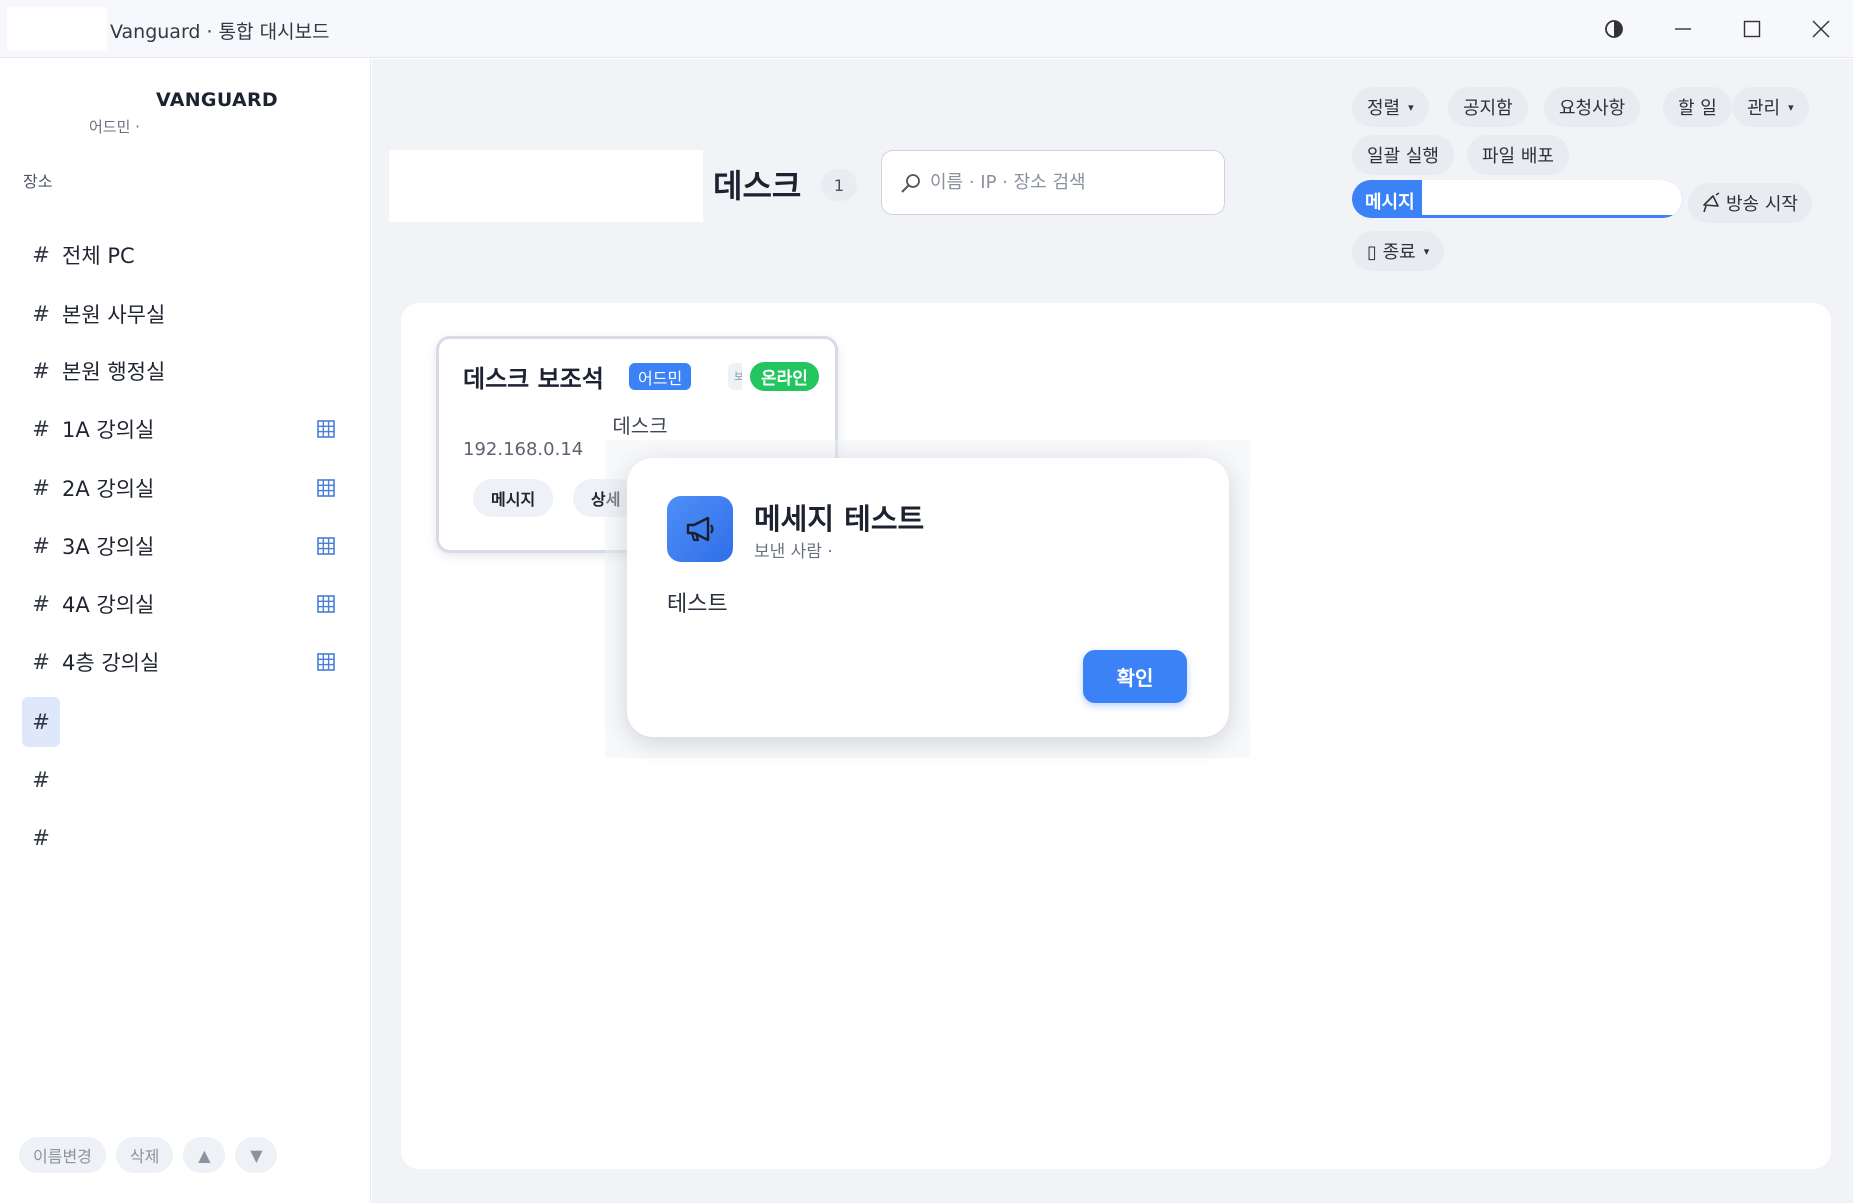 The width and height of the screenshot is (1853, 1203). What do you see at coordinates (180, 662) in the screenshot?
I see `sidebar-item: #4층 강의실` at bounding box center [180, 662].